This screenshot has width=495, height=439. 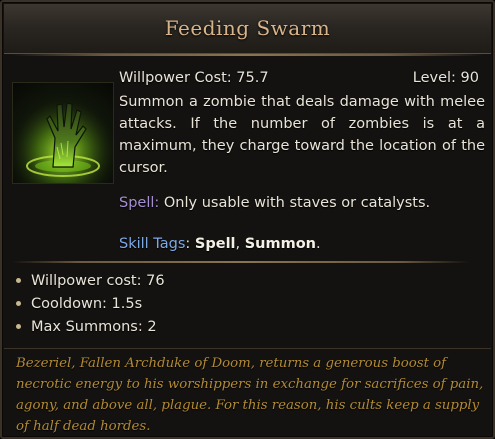 I want to click on stat-text: Max Summons: 2, so click(x=94, y=327).